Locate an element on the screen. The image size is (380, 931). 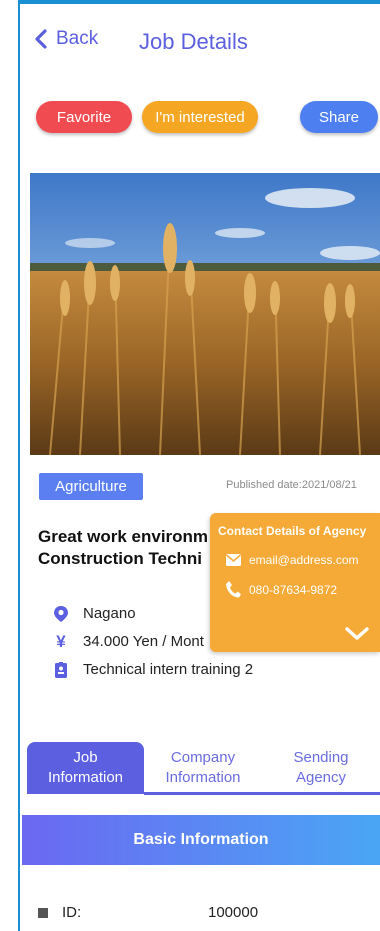
salary-row: ¥ 34.000 Yen / Mont is located at coordinates (128, 641).